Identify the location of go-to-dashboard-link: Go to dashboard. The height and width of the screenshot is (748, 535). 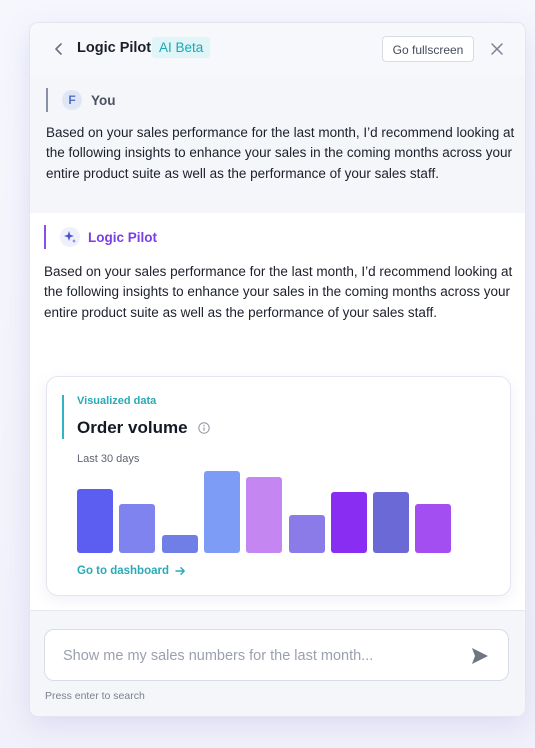
(131, 571).